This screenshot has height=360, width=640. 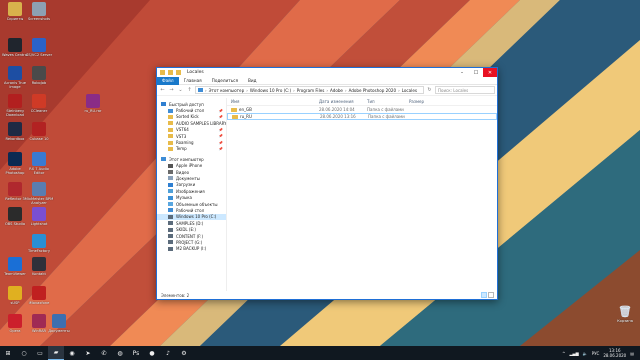 What do you see at coordinates (93, 111) in the screenshot?
I see `desktop-shortcut: ru_RU.rar` at bounding box center [93, 111].